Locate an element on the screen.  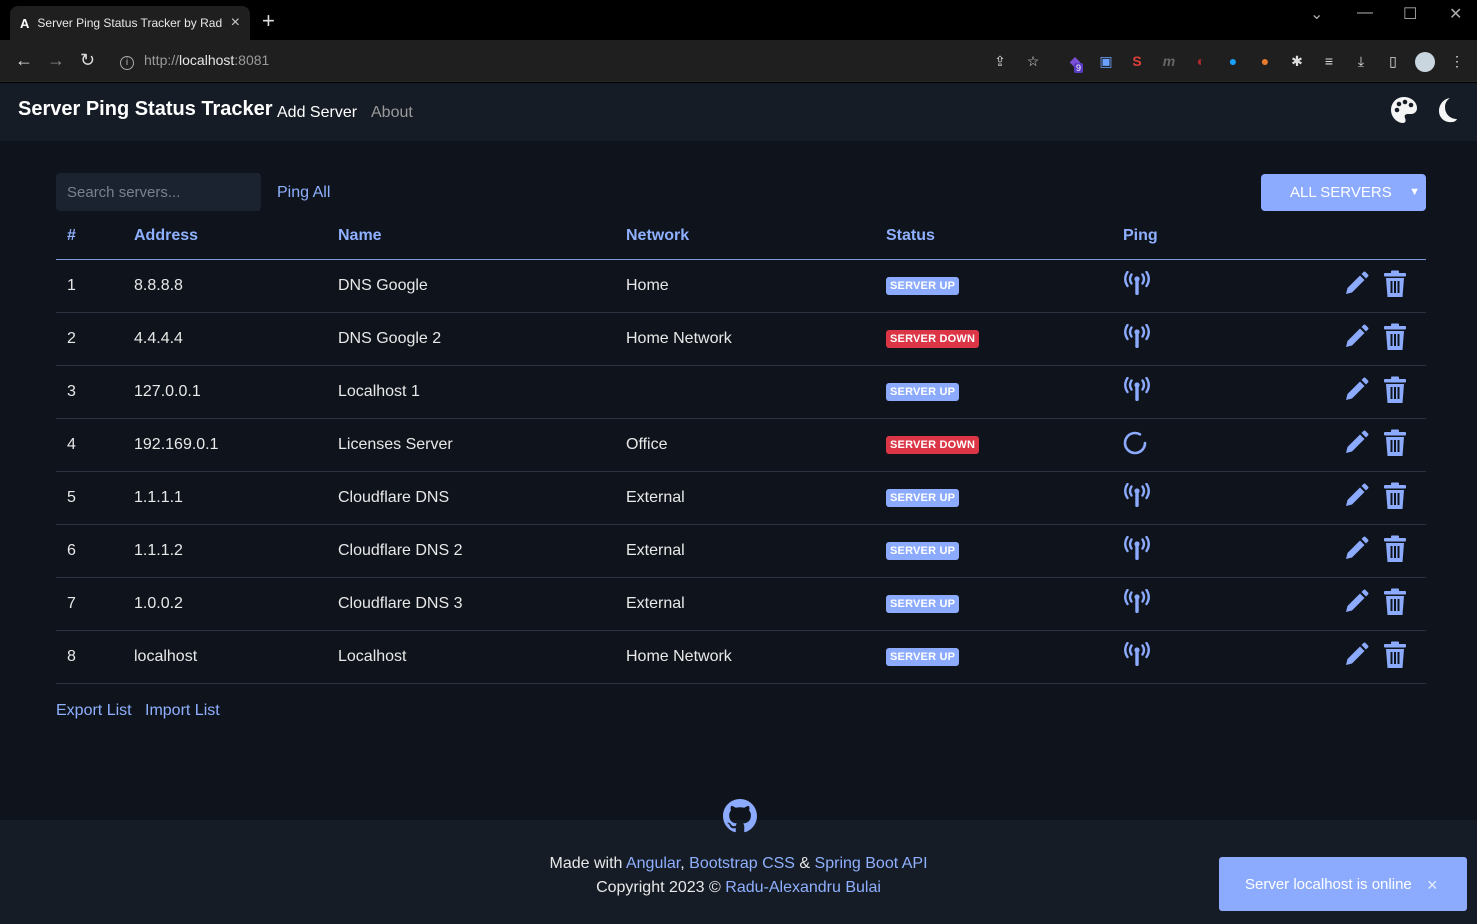
toast-close-icon: × is located at coordinates (1432, 885).